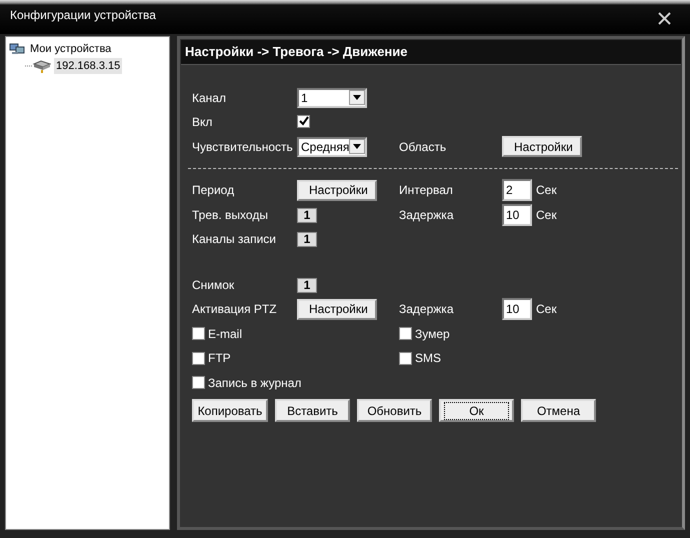  I want to click on field-label: Активация PTZ, so click(235, 309).